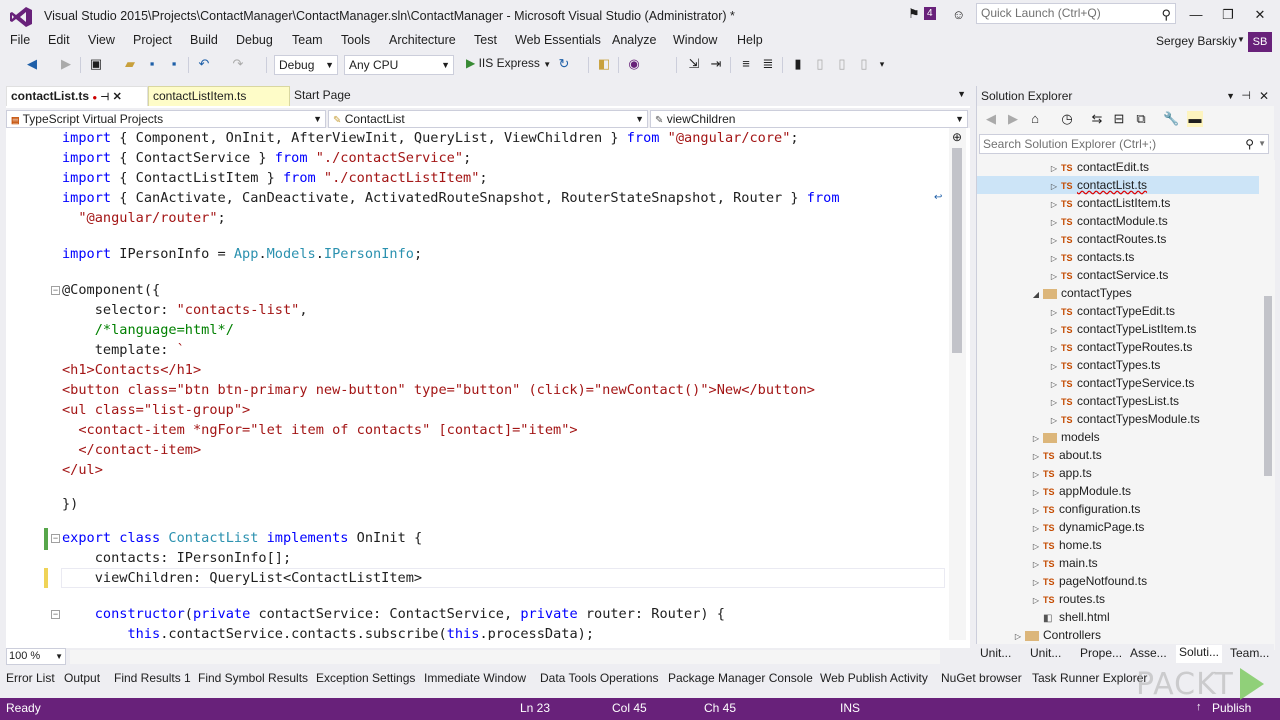 The width and height of the screenshot is (1280, 720). I want to click on tree-item: ▷ TS contactTypesList.ts, so click(1118, 401).